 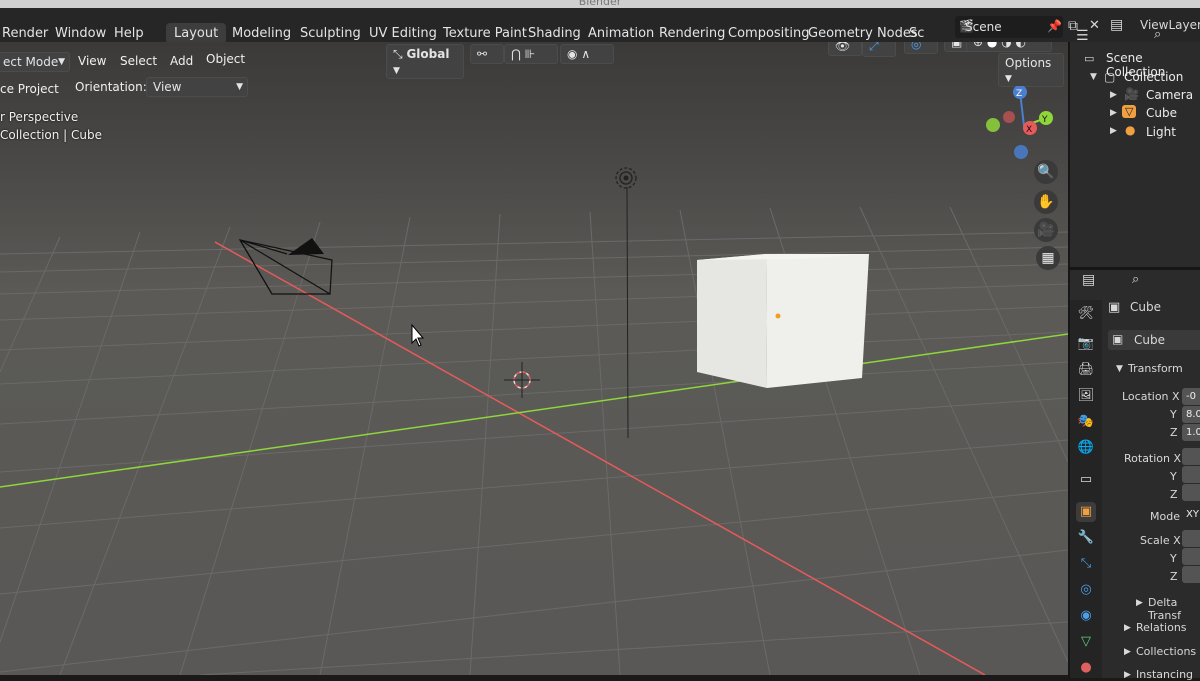 I want to click on material-shading-icon: ◑, so click(x=1006, y=45).